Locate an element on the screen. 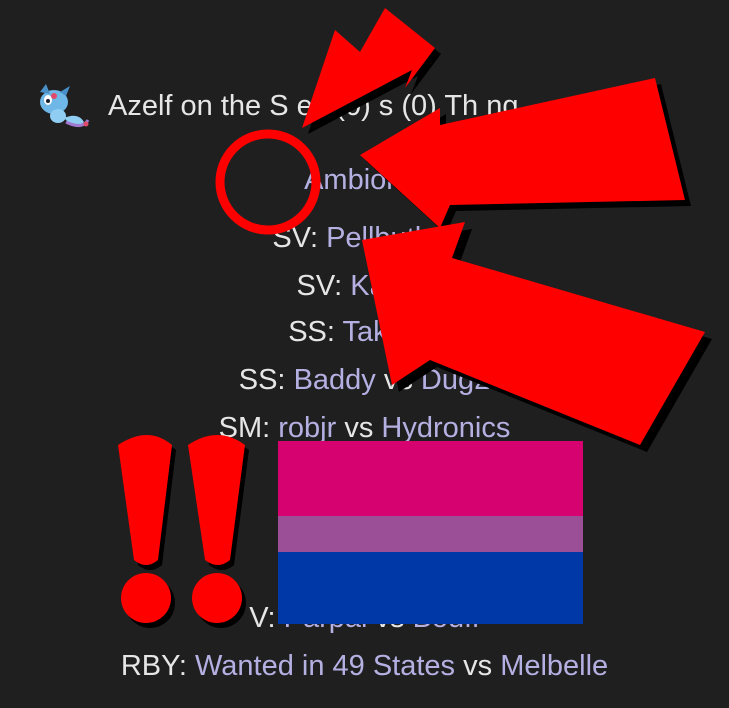  player-one-link: Ambi is located at coordinates (337, 180).